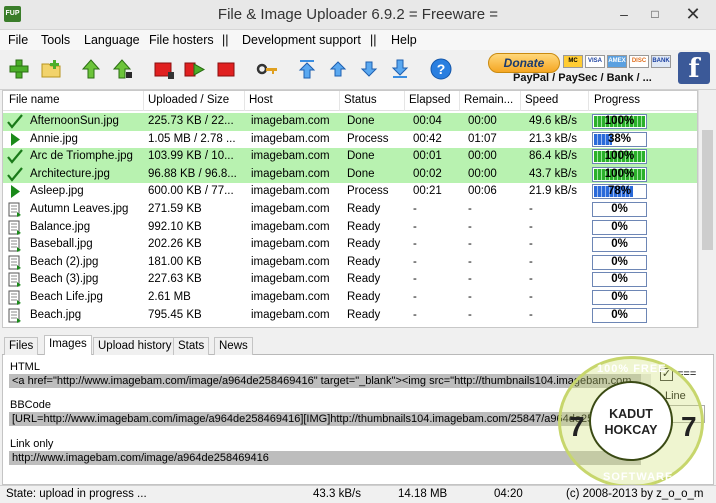 The height and width of the screenshot is (503, 716). Describe the element at coordinates (553, 138) in the screenshot. I see `cell-speed: 21.3 kB/s` at that location.